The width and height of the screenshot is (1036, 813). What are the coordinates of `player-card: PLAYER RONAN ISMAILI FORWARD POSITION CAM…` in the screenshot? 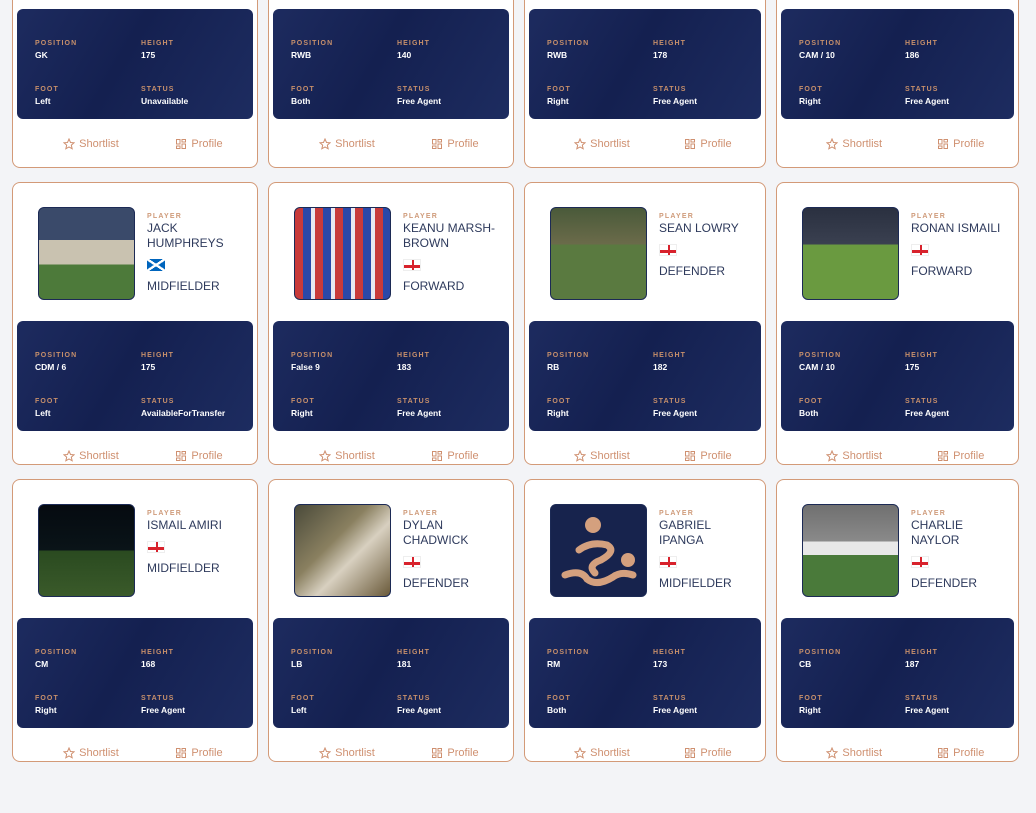 It's located at (897, 323).